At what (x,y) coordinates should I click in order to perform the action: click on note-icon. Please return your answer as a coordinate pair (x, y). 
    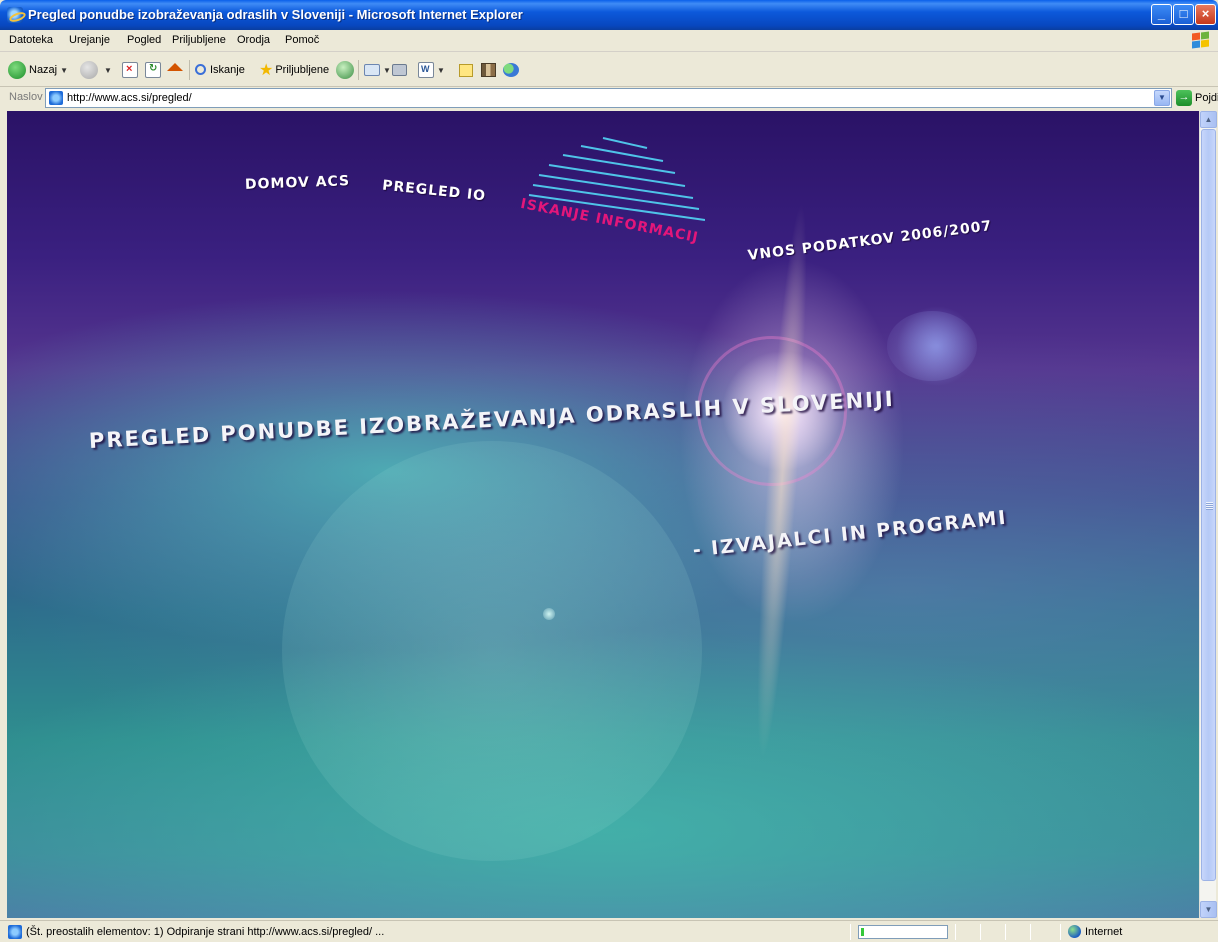
    Looking at the image, I should click on (466, 70).